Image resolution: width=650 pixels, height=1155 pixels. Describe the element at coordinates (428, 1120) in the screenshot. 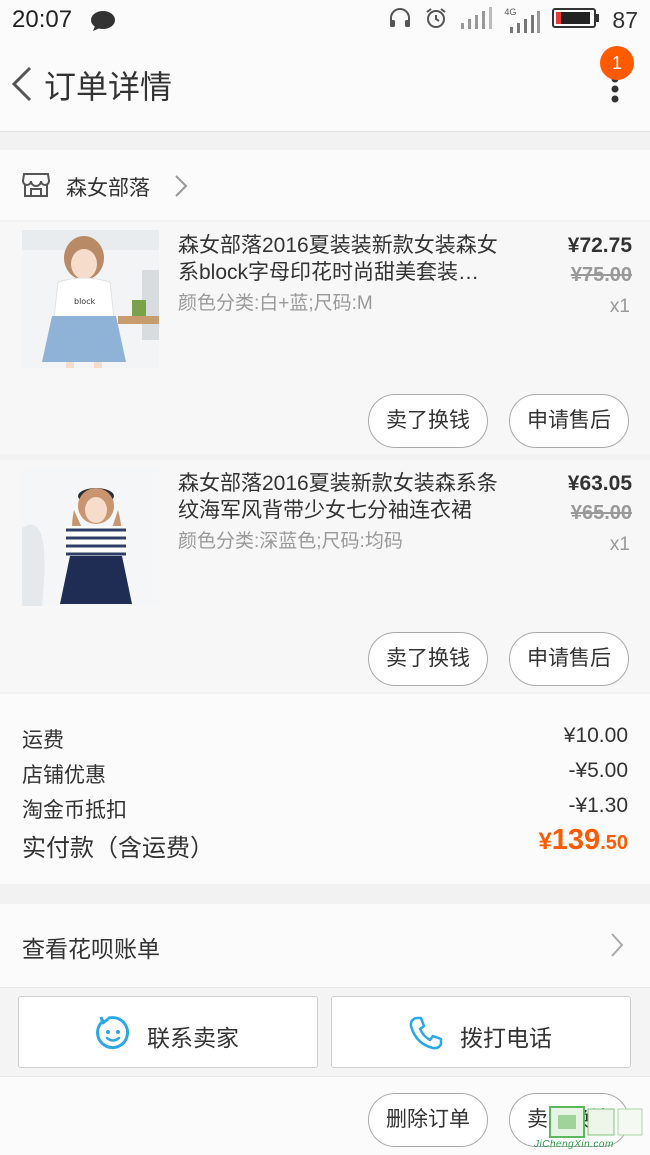

I see `delete-order-button: 删除订单` at that location.